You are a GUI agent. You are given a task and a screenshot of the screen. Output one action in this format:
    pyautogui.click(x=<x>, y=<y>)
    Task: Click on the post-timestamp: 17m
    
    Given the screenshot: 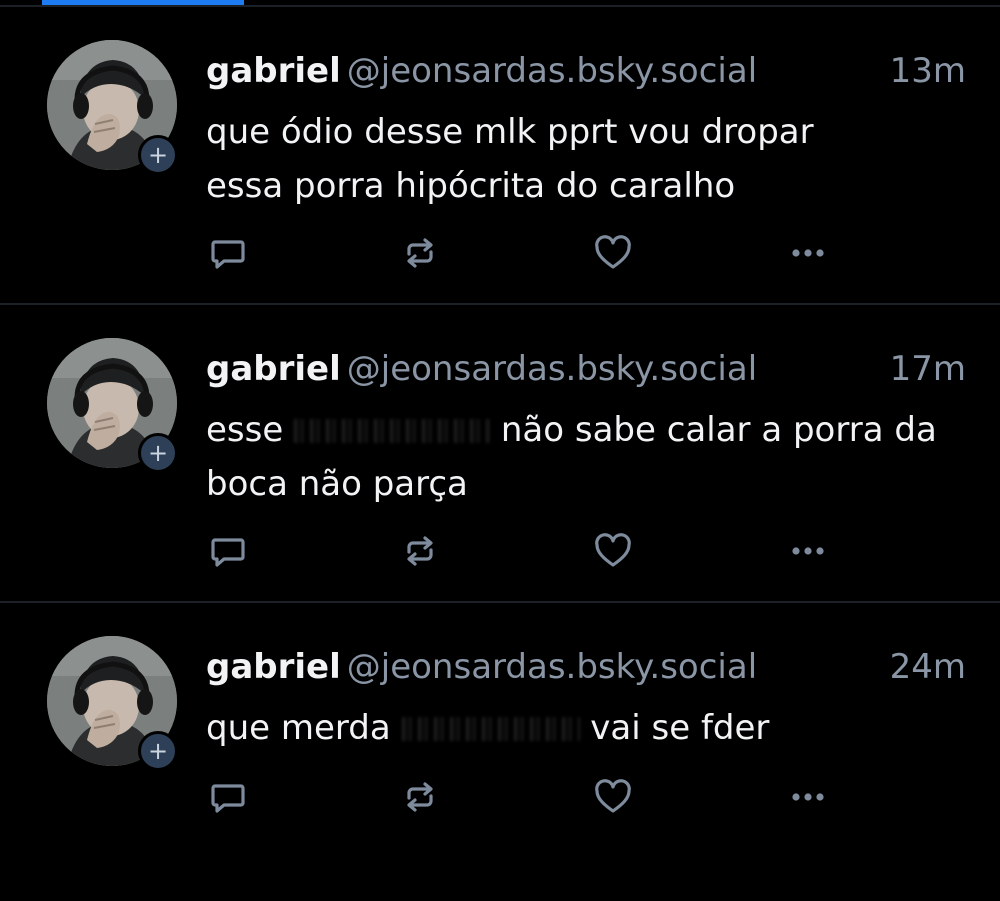 What is the action you would take?
    pyautogui.click(x=928, y=369)
    